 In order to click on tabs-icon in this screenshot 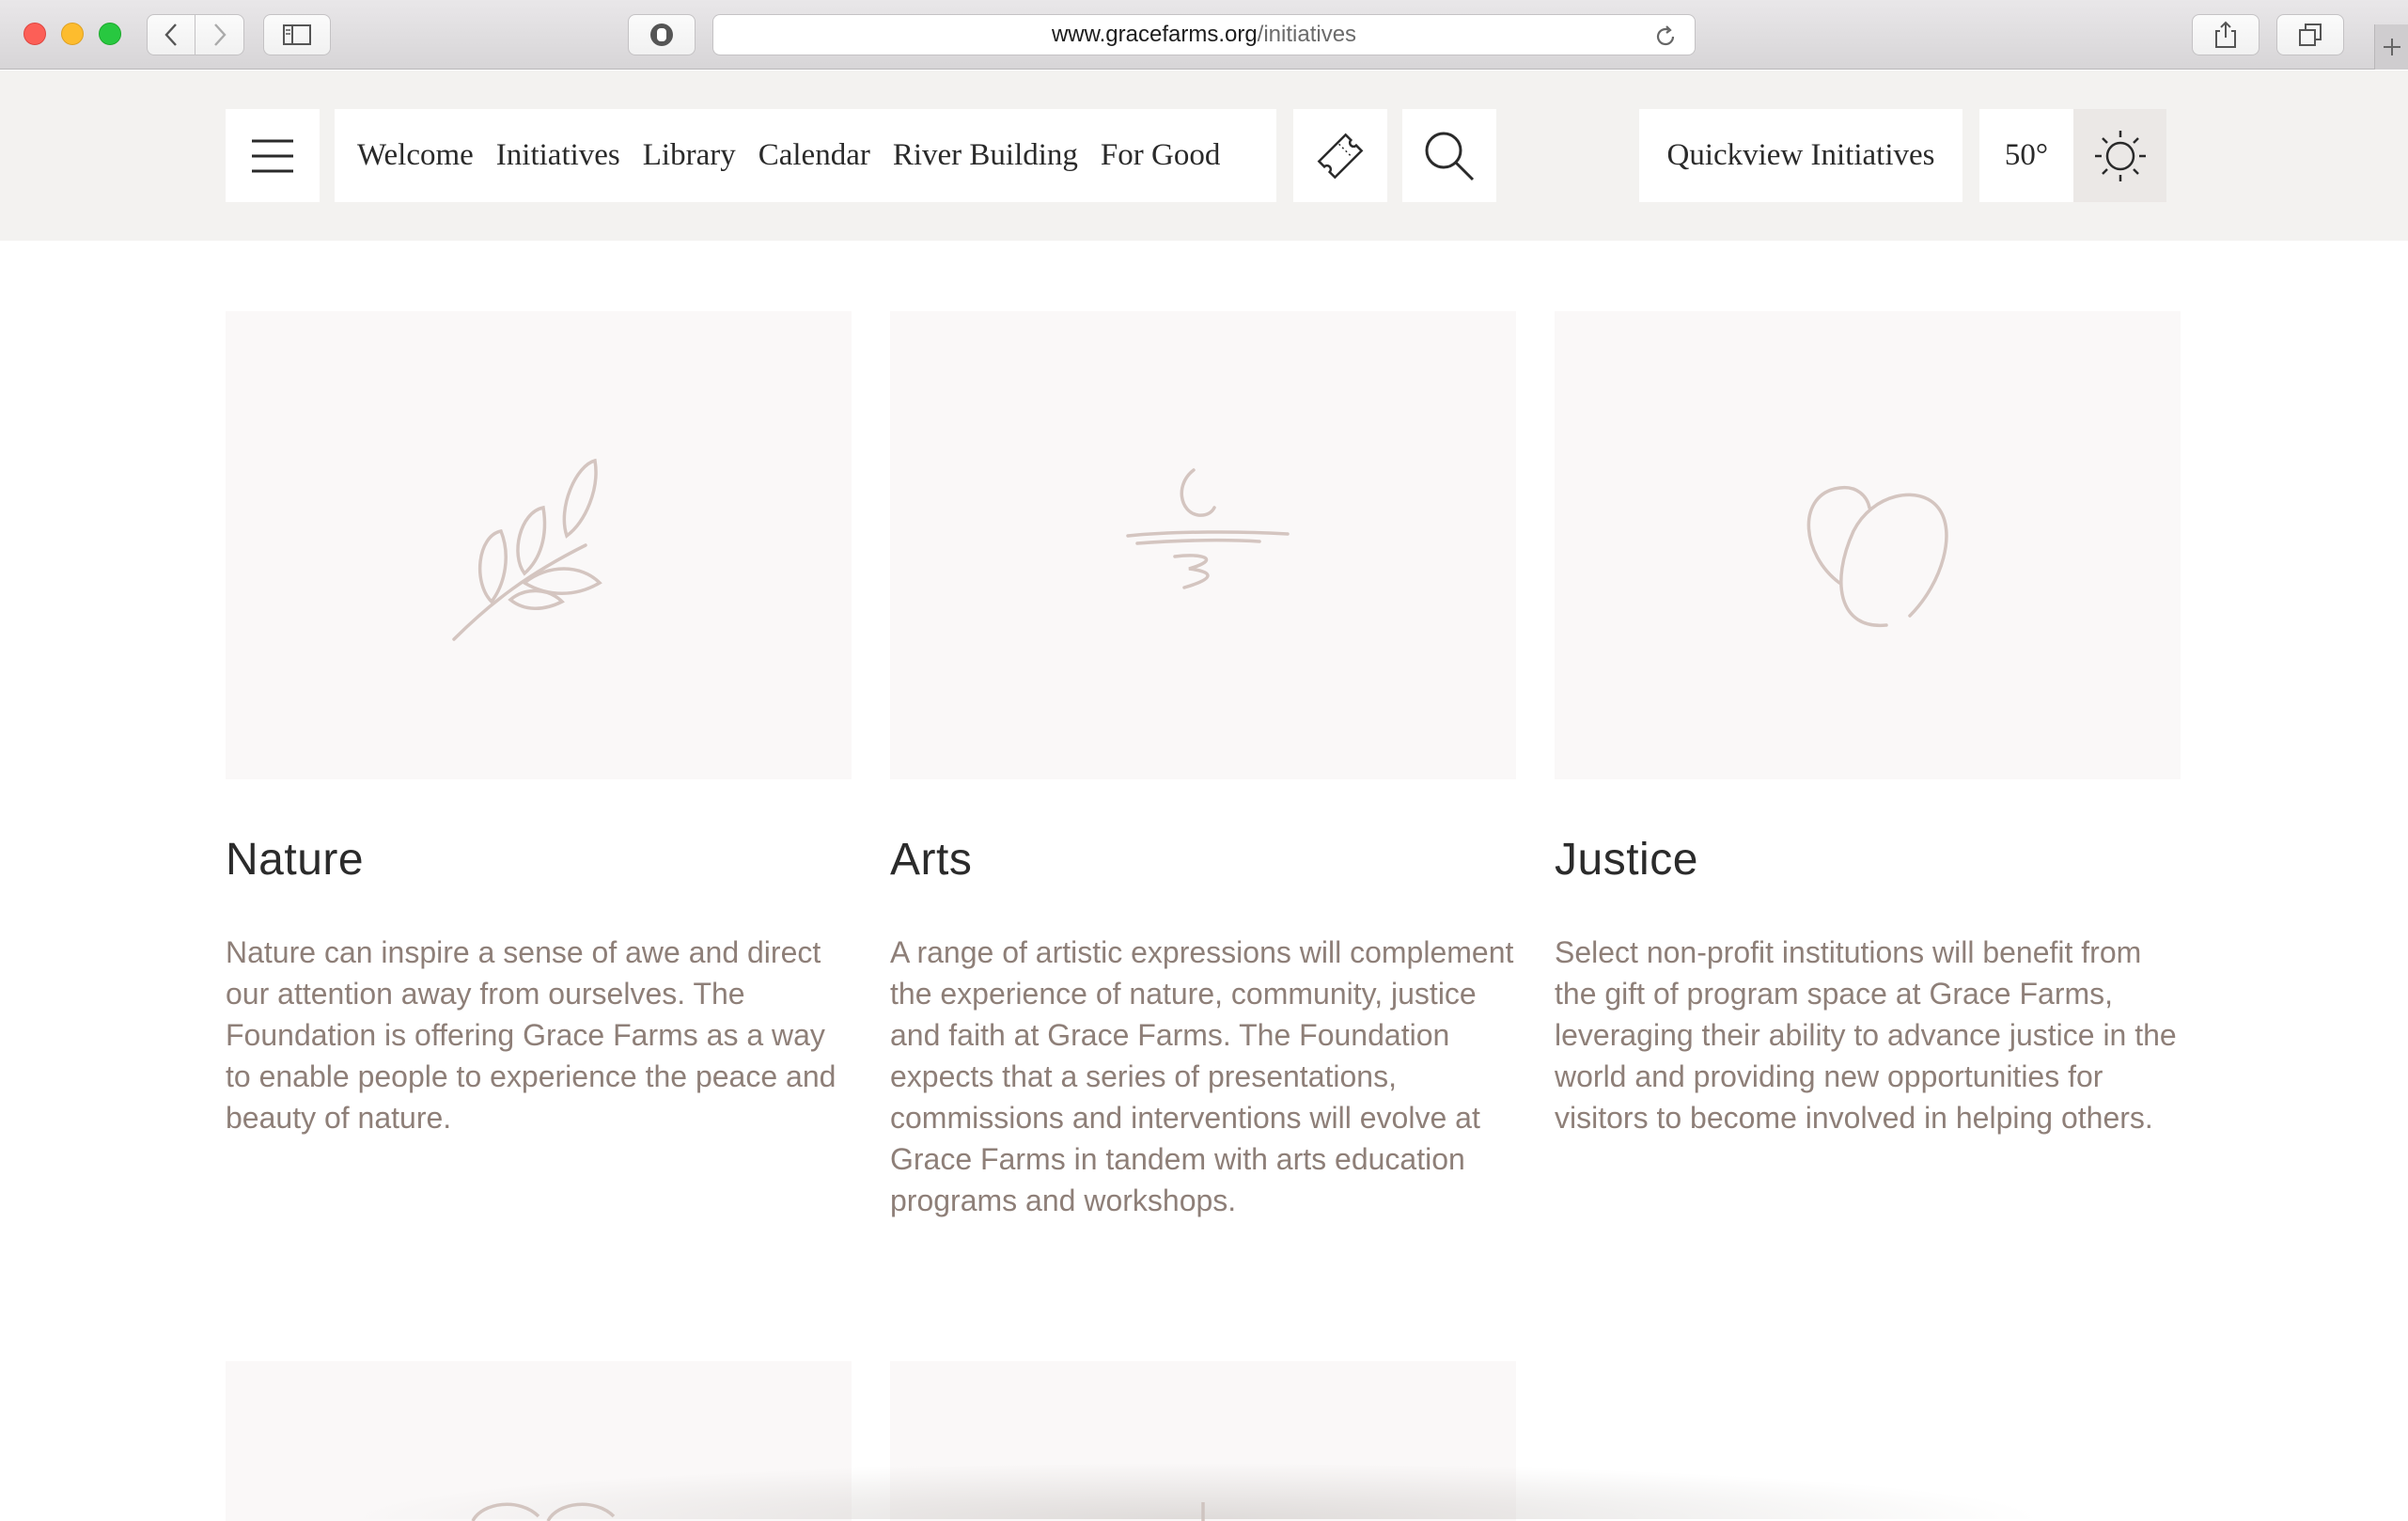, I will do `click(2310, 35)`.